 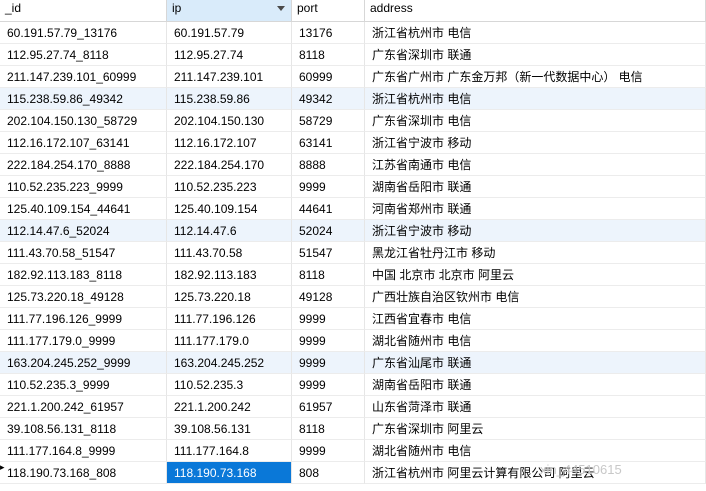 What do you see at coordinates (229, 209) in the screenshot?
I see `cell-ip: 125.40.109.154` at bounding box center [229, 209].